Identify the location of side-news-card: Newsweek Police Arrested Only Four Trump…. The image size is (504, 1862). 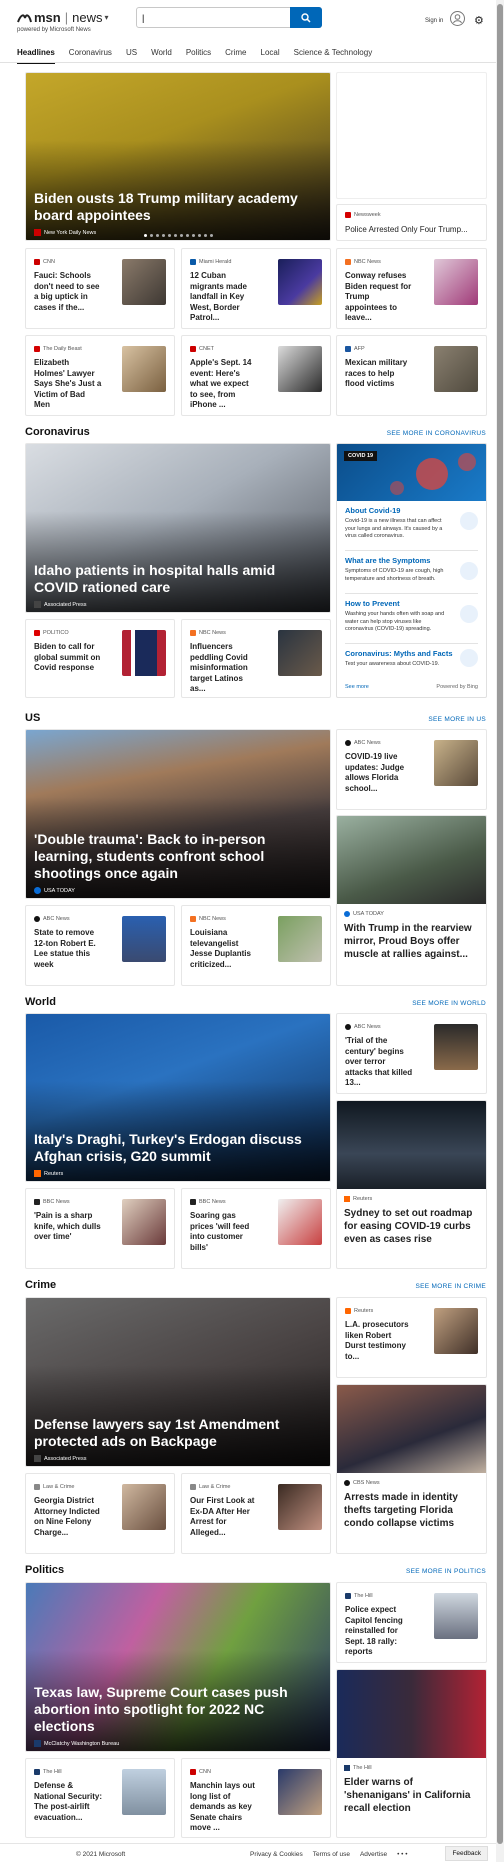
(411, 222).